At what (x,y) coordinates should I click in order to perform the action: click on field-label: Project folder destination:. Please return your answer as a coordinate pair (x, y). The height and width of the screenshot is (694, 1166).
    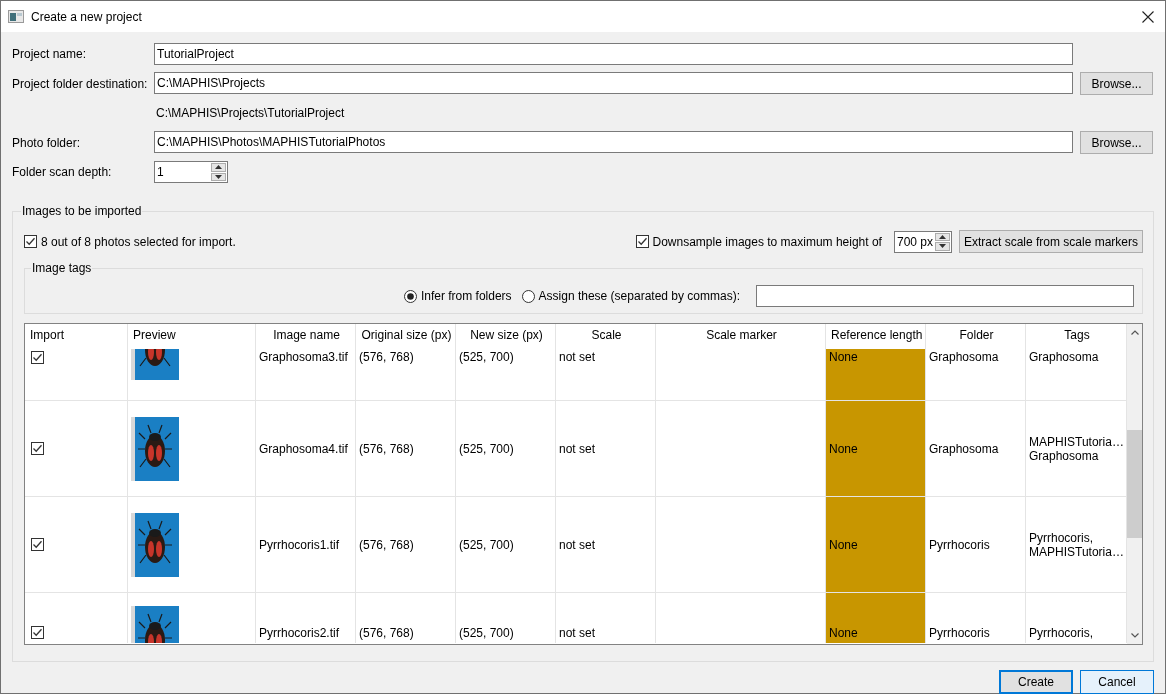
    Looking at the image, I should click on (80, 83).